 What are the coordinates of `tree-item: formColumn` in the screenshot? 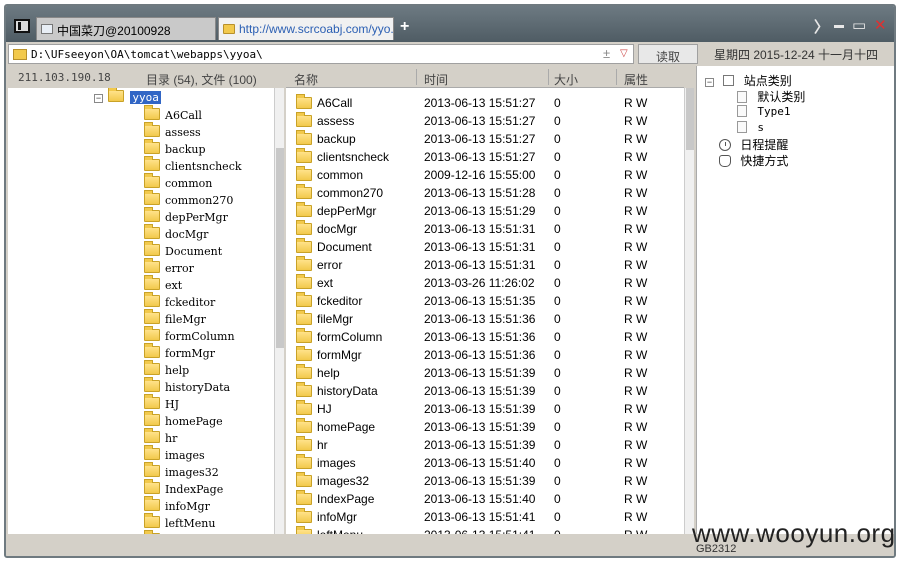 It's located at (189, 336).